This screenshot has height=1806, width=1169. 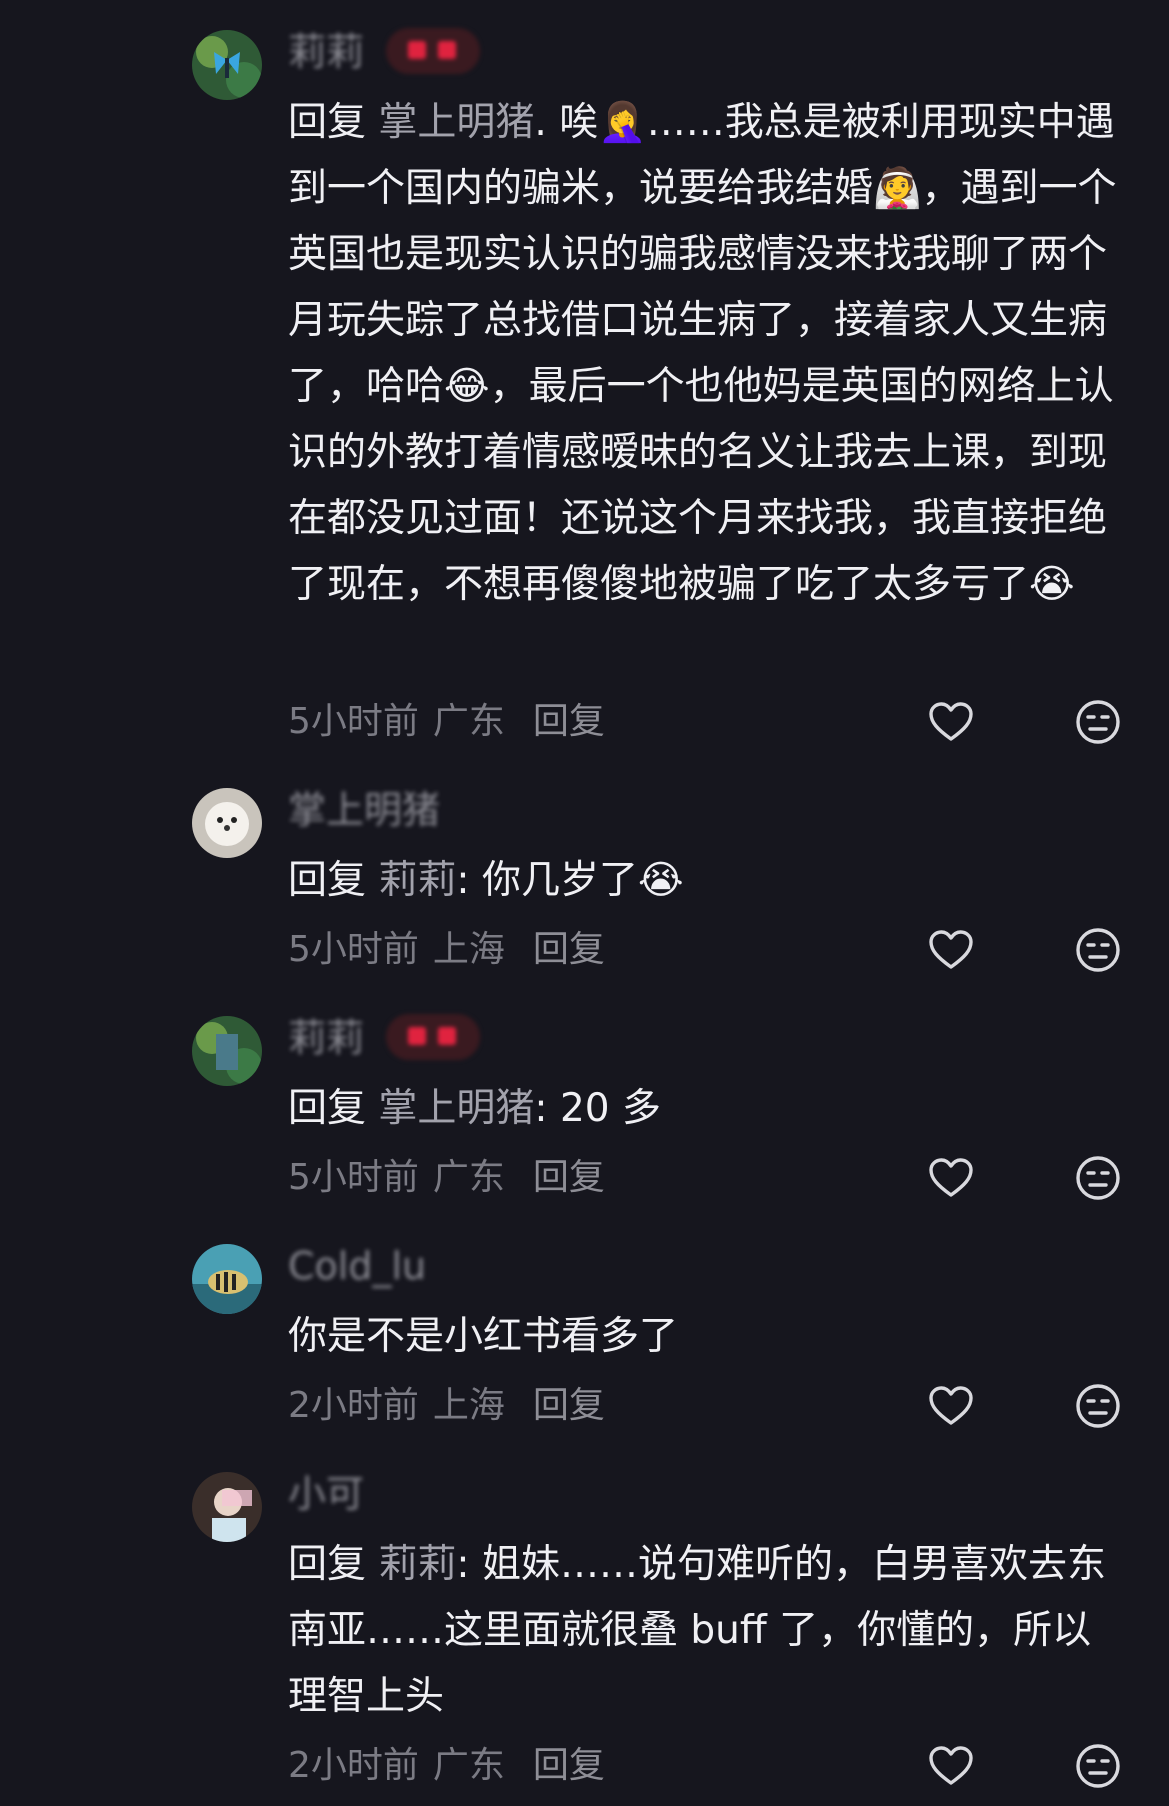 I want to click on comment-body: : 你几岁了😭, so click(x=570, y=880).